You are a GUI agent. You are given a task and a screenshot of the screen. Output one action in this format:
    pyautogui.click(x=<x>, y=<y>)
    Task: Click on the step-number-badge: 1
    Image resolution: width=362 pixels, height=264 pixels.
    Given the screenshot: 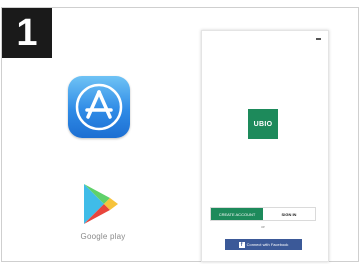 What is the action you would take?
    pyautogui.click(x=27, y=33)
    